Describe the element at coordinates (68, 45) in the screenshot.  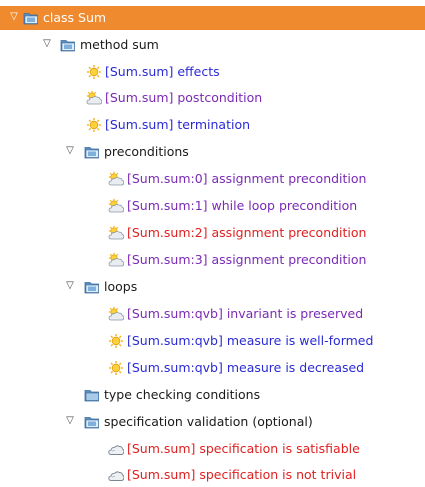
I see `method-folder-icon` at that location.